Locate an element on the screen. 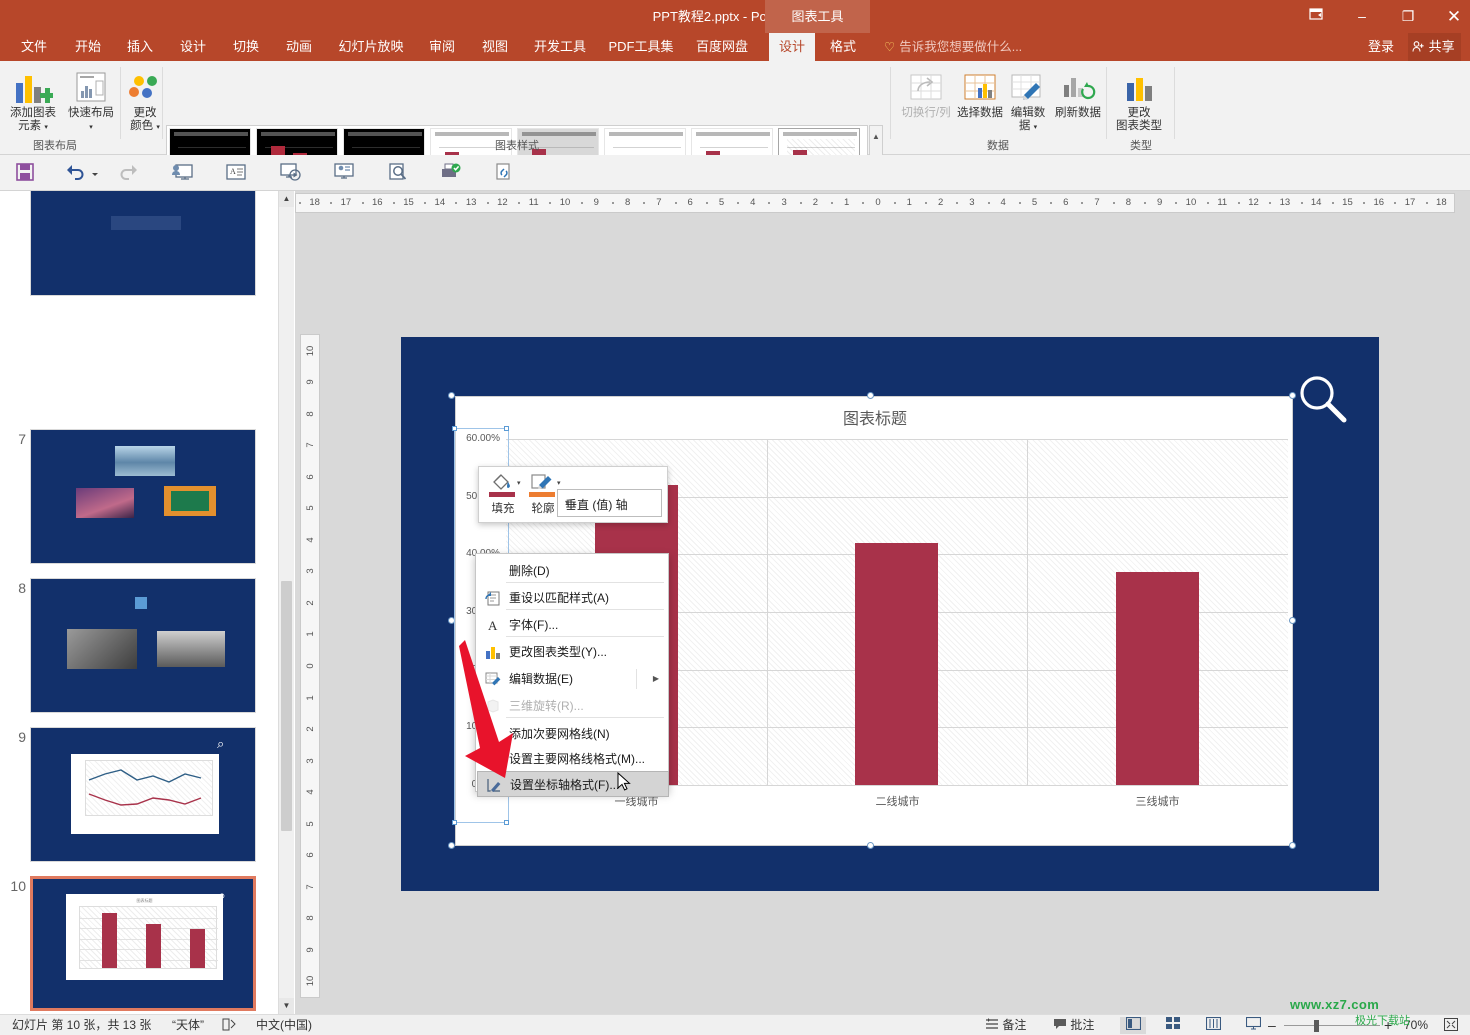 The height and width of the screenshot is (1035, 1470). chart-handle-bm is located at coordinates (870, 845).